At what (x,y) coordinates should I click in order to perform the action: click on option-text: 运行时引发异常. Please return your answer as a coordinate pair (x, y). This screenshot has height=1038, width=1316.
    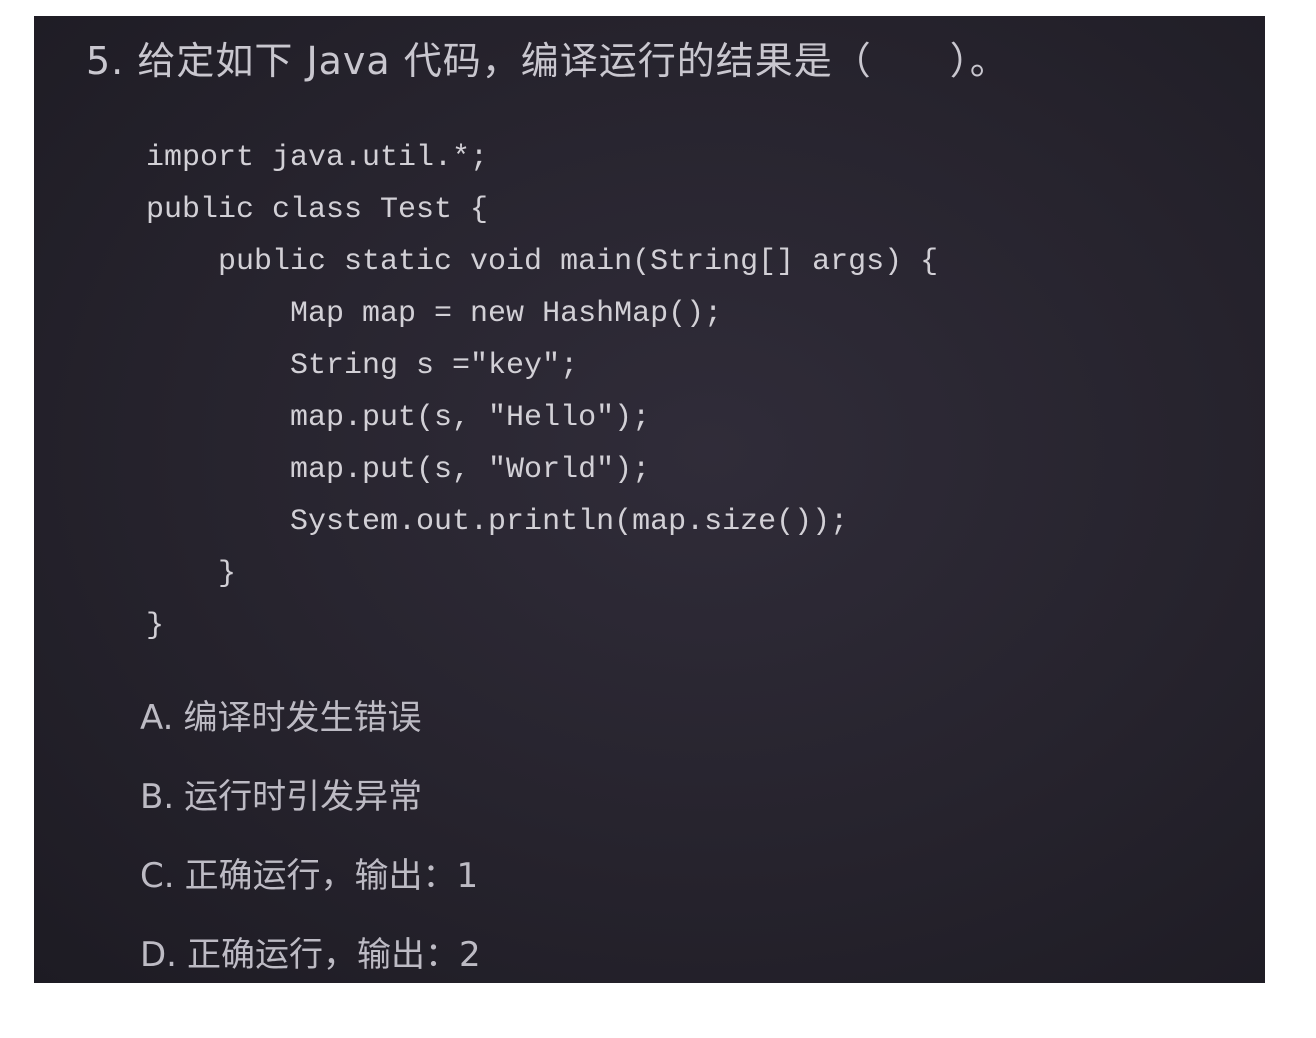
    Looking at the image, I should click on (303, 797).